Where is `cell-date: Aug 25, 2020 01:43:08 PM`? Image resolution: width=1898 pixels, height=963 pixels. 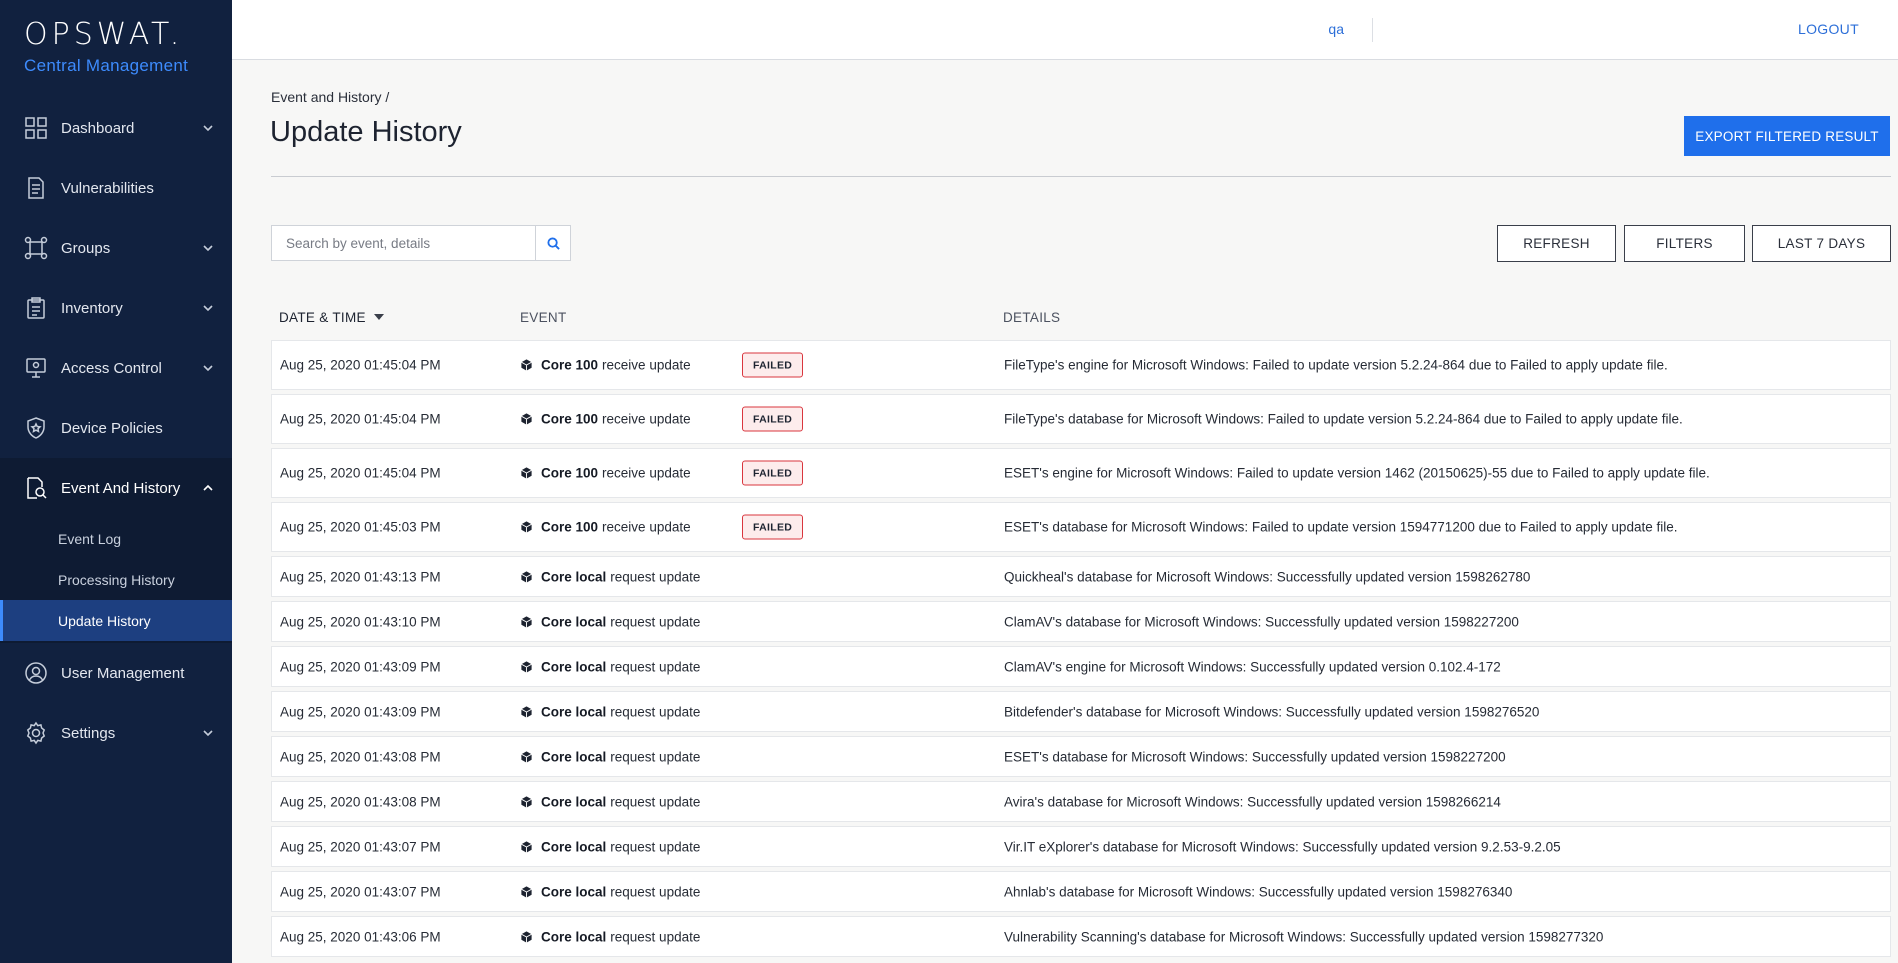 cell-date: Aug 25, 2020 01:43:08 PM is located at coordinates (360, 756).